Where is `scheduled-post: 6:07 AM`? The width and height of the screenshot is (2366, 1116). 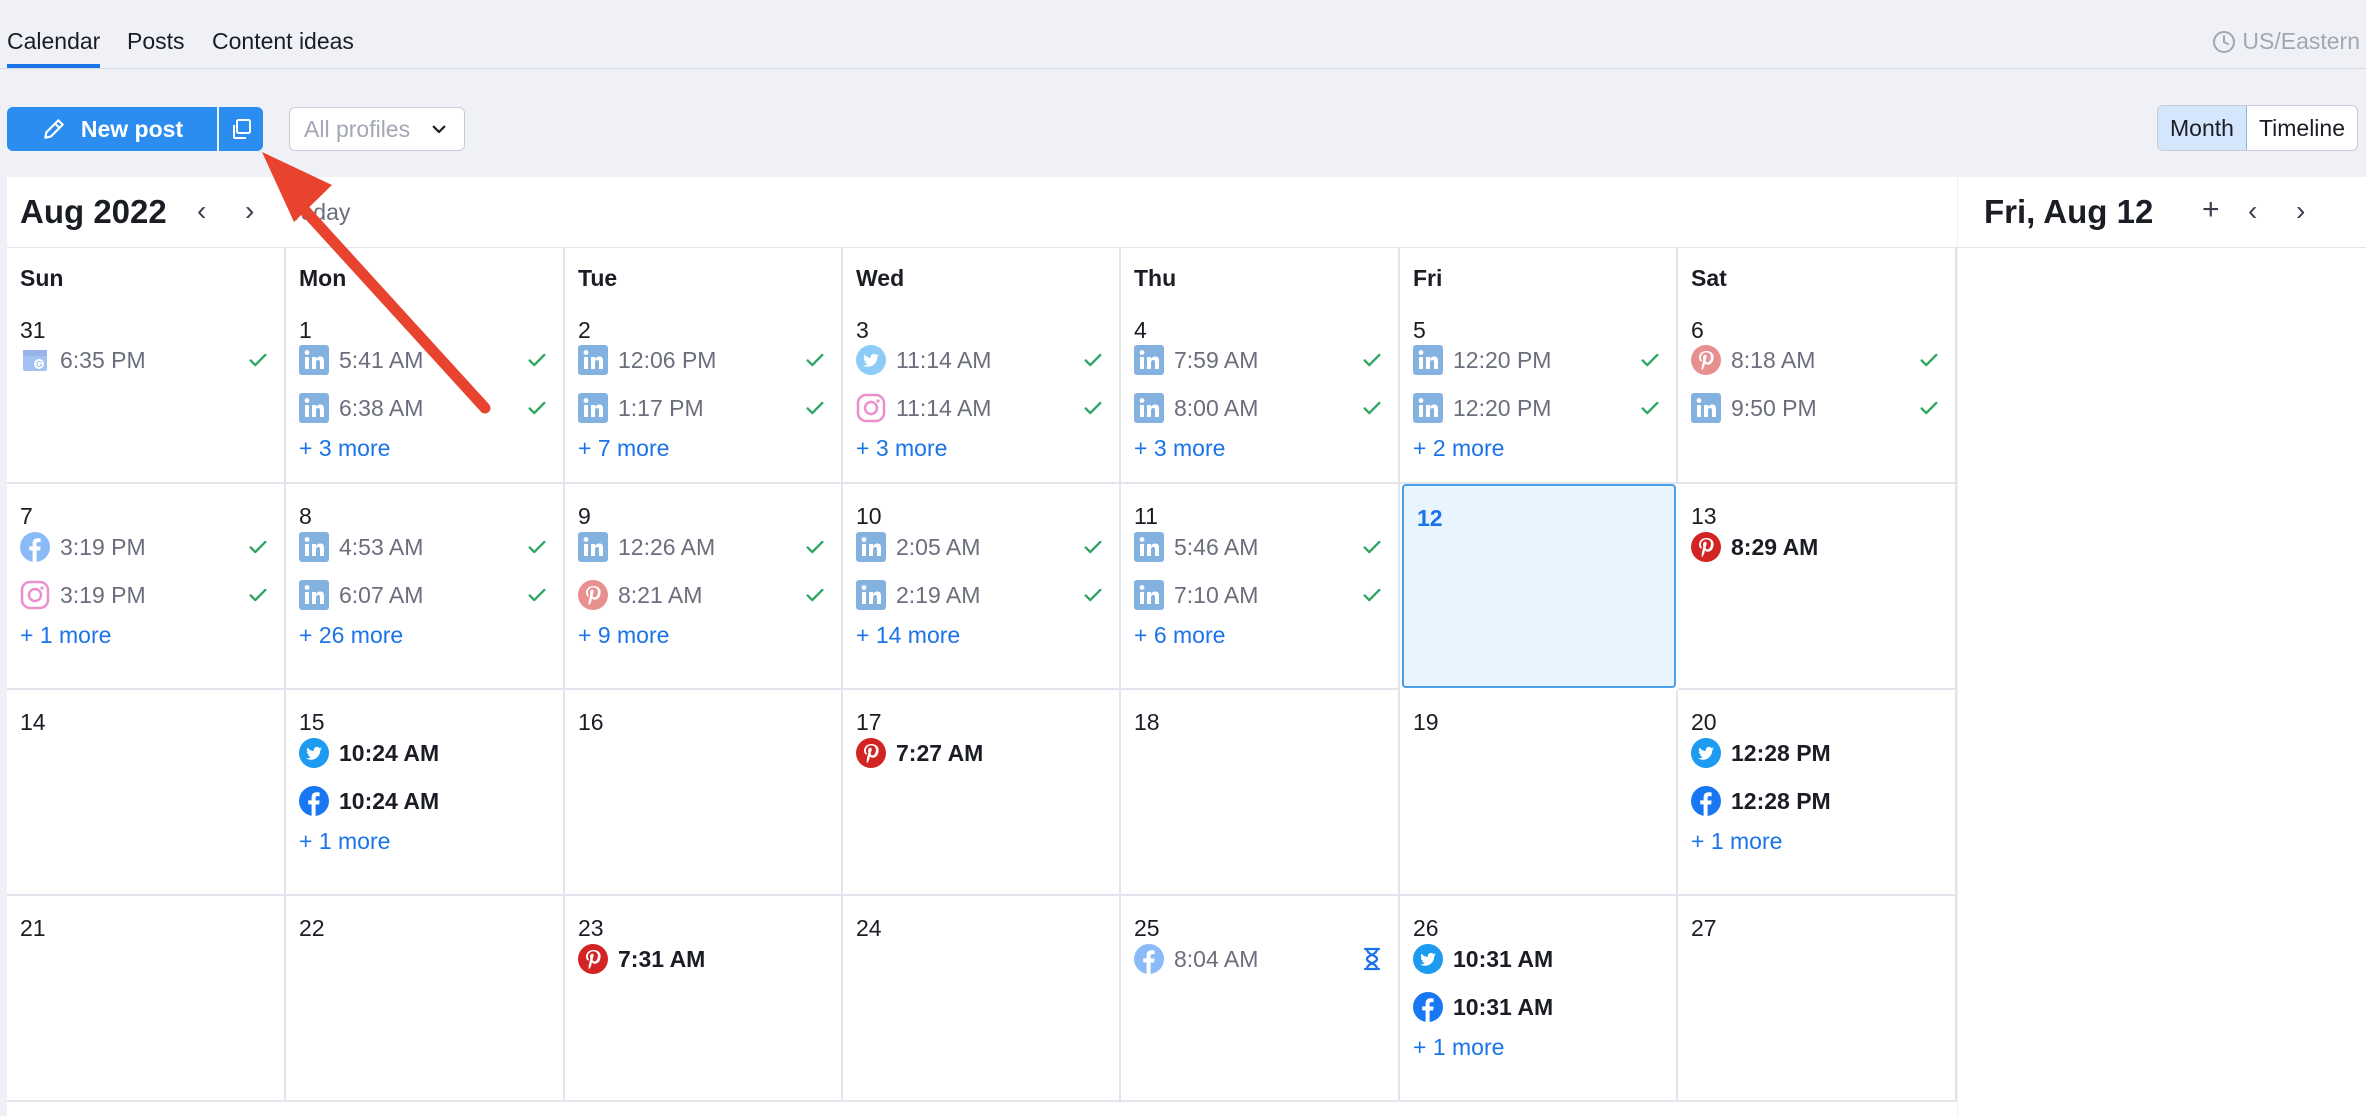
scheduled-post: 6:07 AM is located at coordinates (424, 595).